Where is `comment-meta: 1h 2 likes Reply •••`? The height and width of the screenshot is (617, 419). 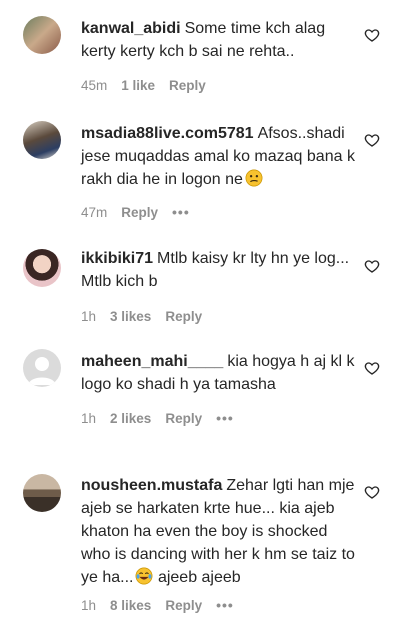 comment-meta: 1h 2 likes Reply ••• is located at coordinates (157, 418).